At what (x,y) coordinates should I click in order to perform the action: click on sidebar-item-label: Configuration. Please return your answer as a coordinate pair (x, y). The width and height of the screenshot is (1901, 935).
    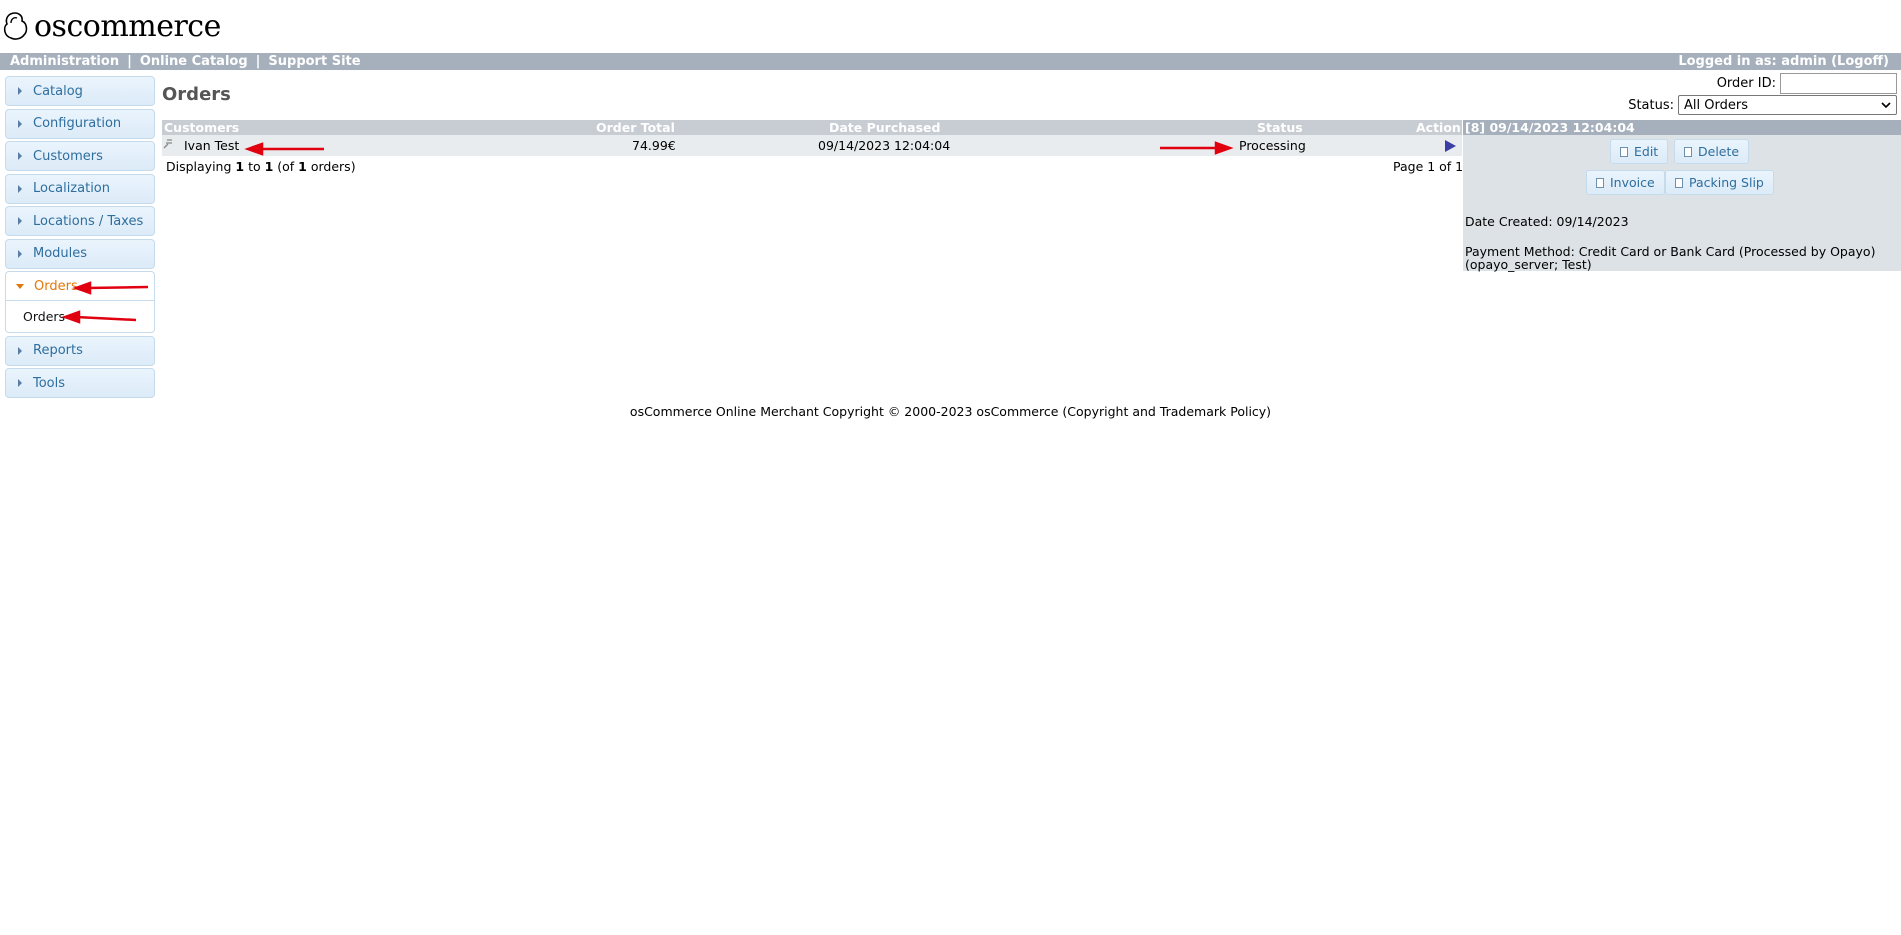
    Looking at the image, I should click on (77, 123).